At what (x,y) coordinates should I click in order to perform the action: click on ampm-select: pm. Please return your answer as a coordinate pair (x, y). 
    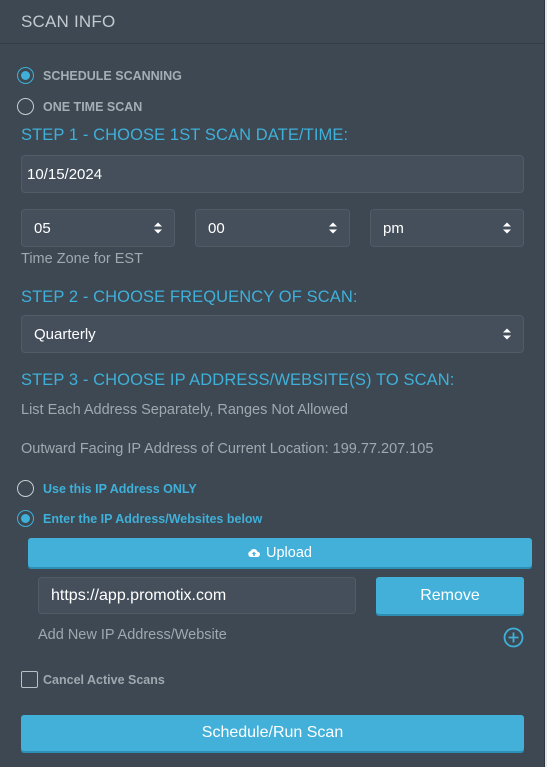
    Looking at the image, I should click on (447, 228).